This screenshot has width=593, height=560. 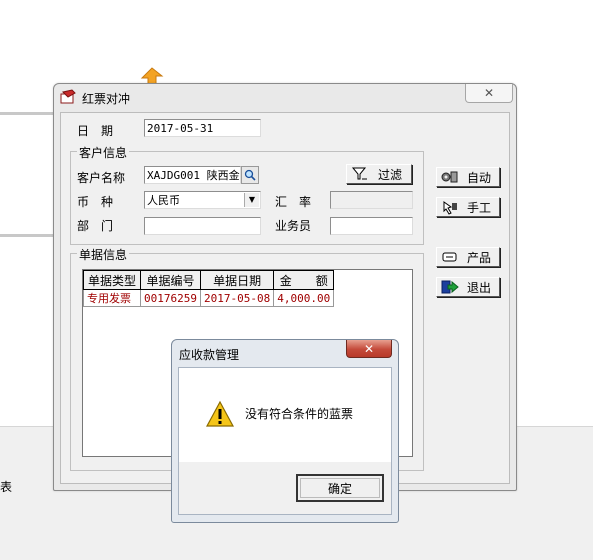 What do you see at coordinates (450, 208) in the screenshot?
I see `hand-pointer-icon` at bounding box center [450, 208].